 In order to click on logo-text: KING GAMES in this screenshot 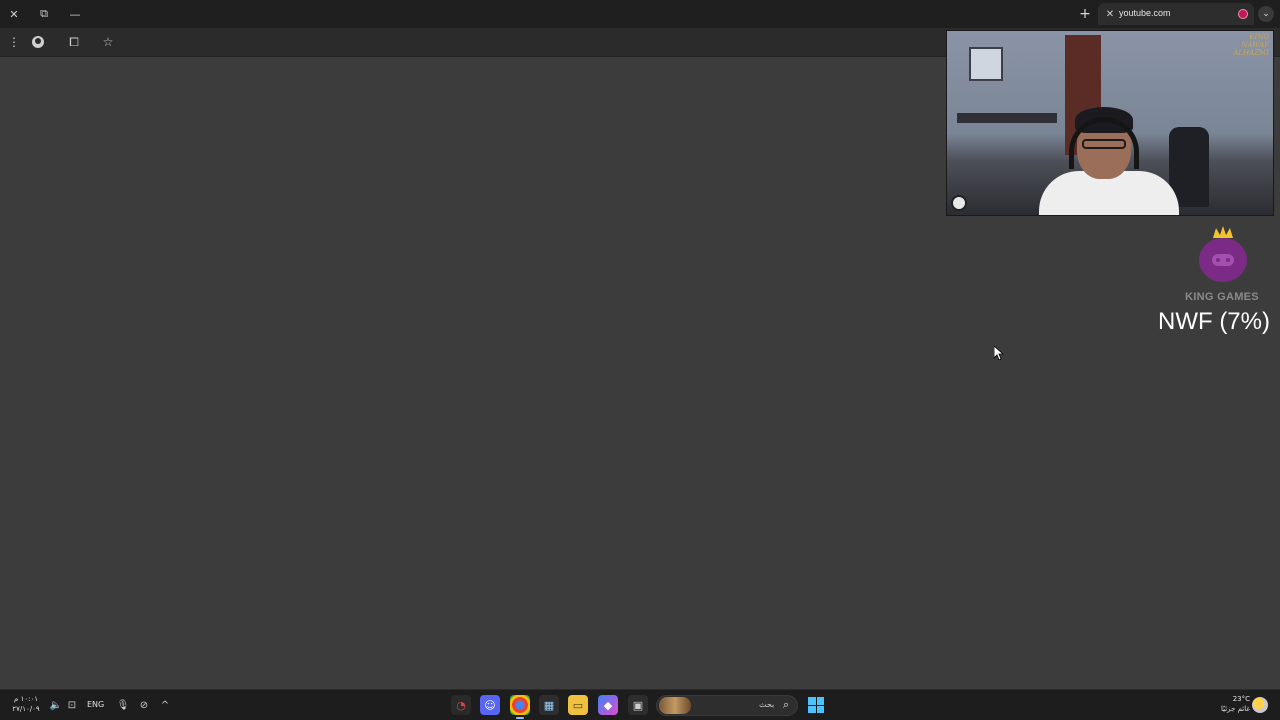, I will do `click(1222, 297)`.